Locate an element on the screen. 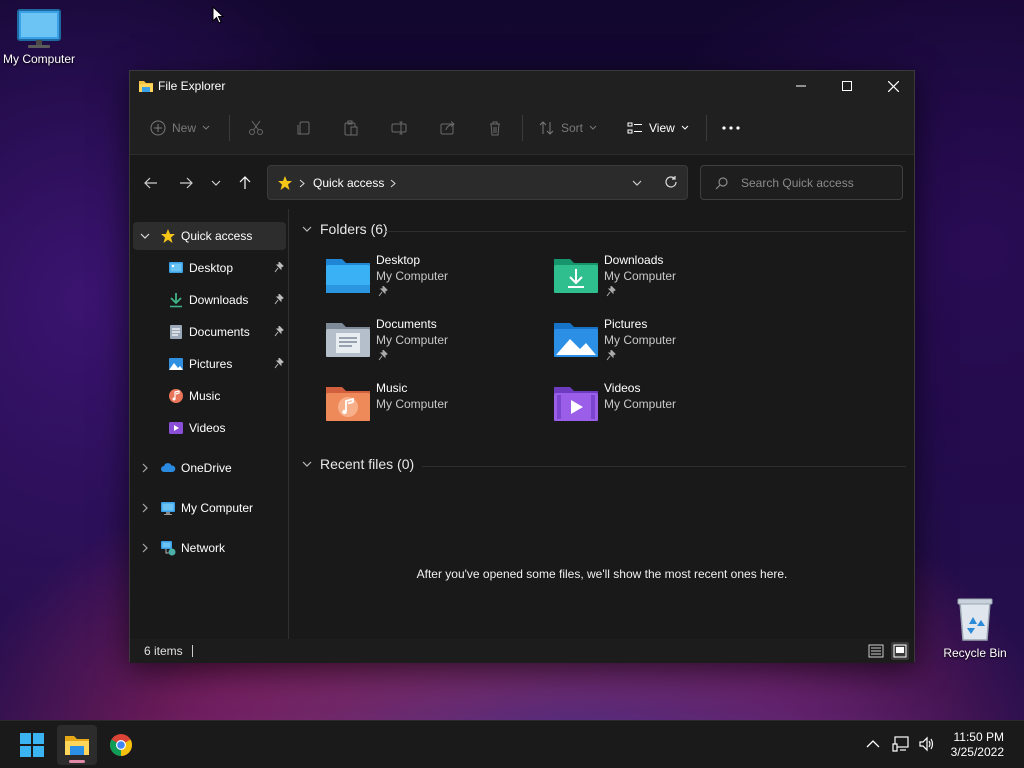 The image size is (1024, 768). copy-button is located at coordinates (304, 128).